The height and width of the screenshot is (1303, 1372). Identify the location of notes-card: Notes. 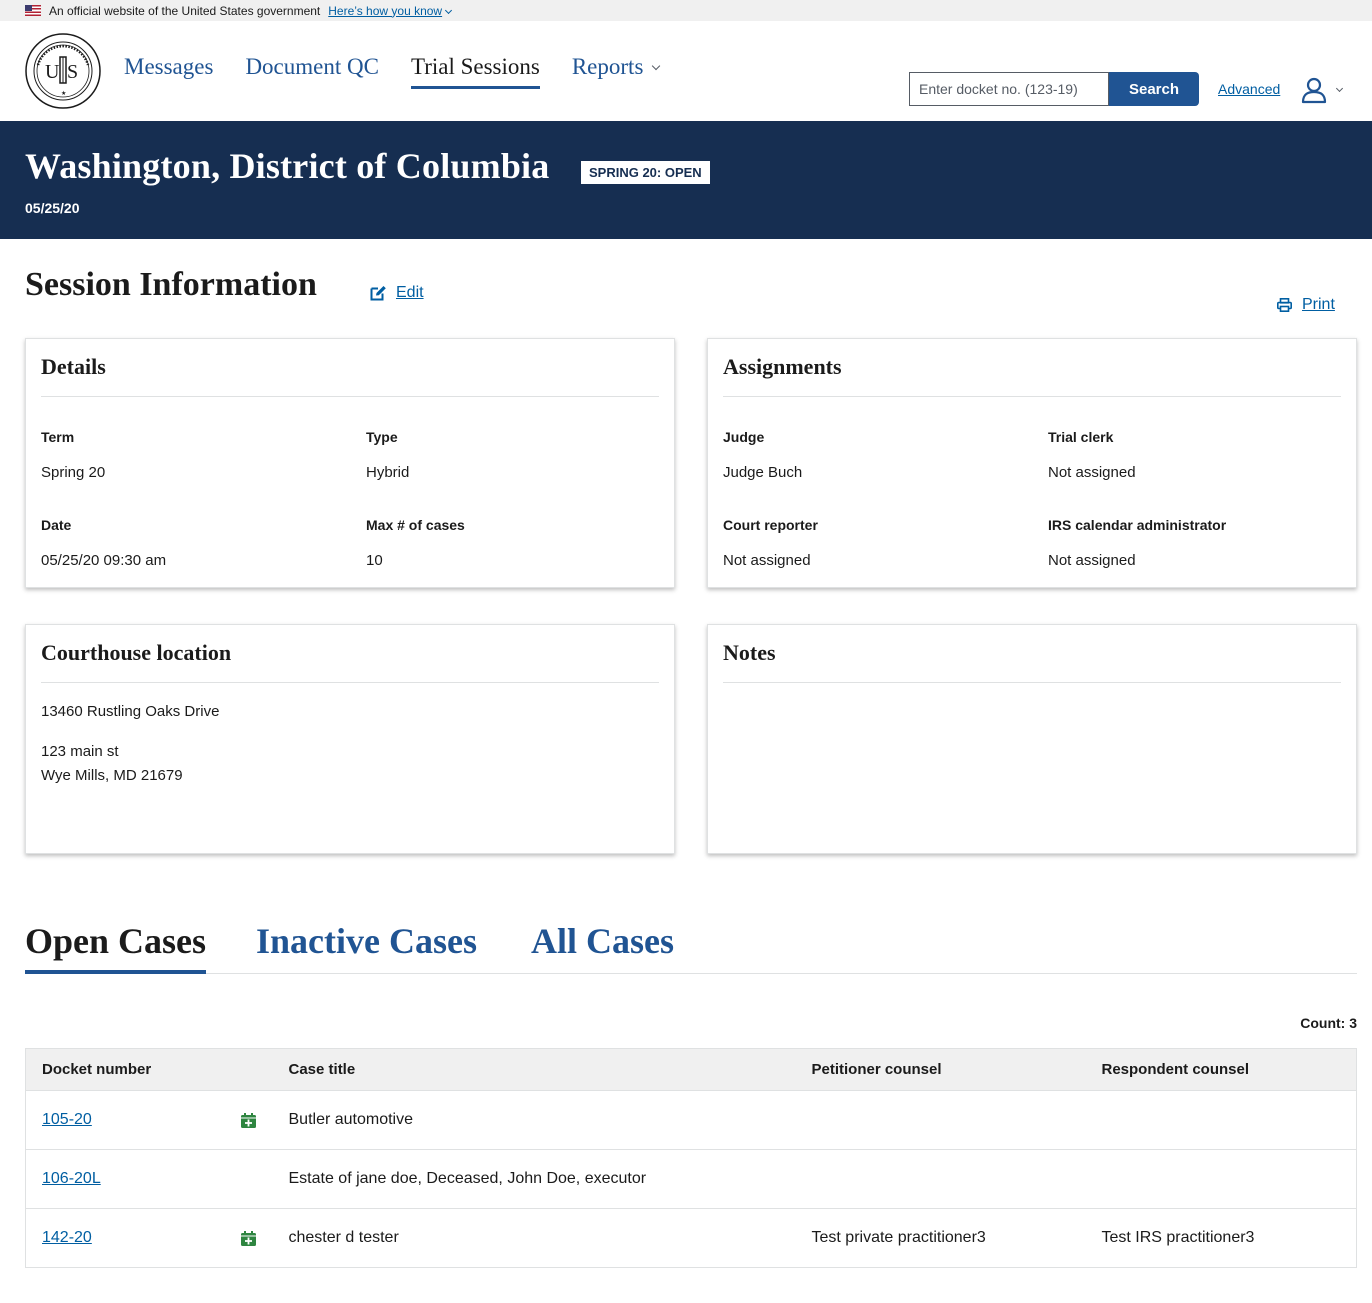
(1032, 739).